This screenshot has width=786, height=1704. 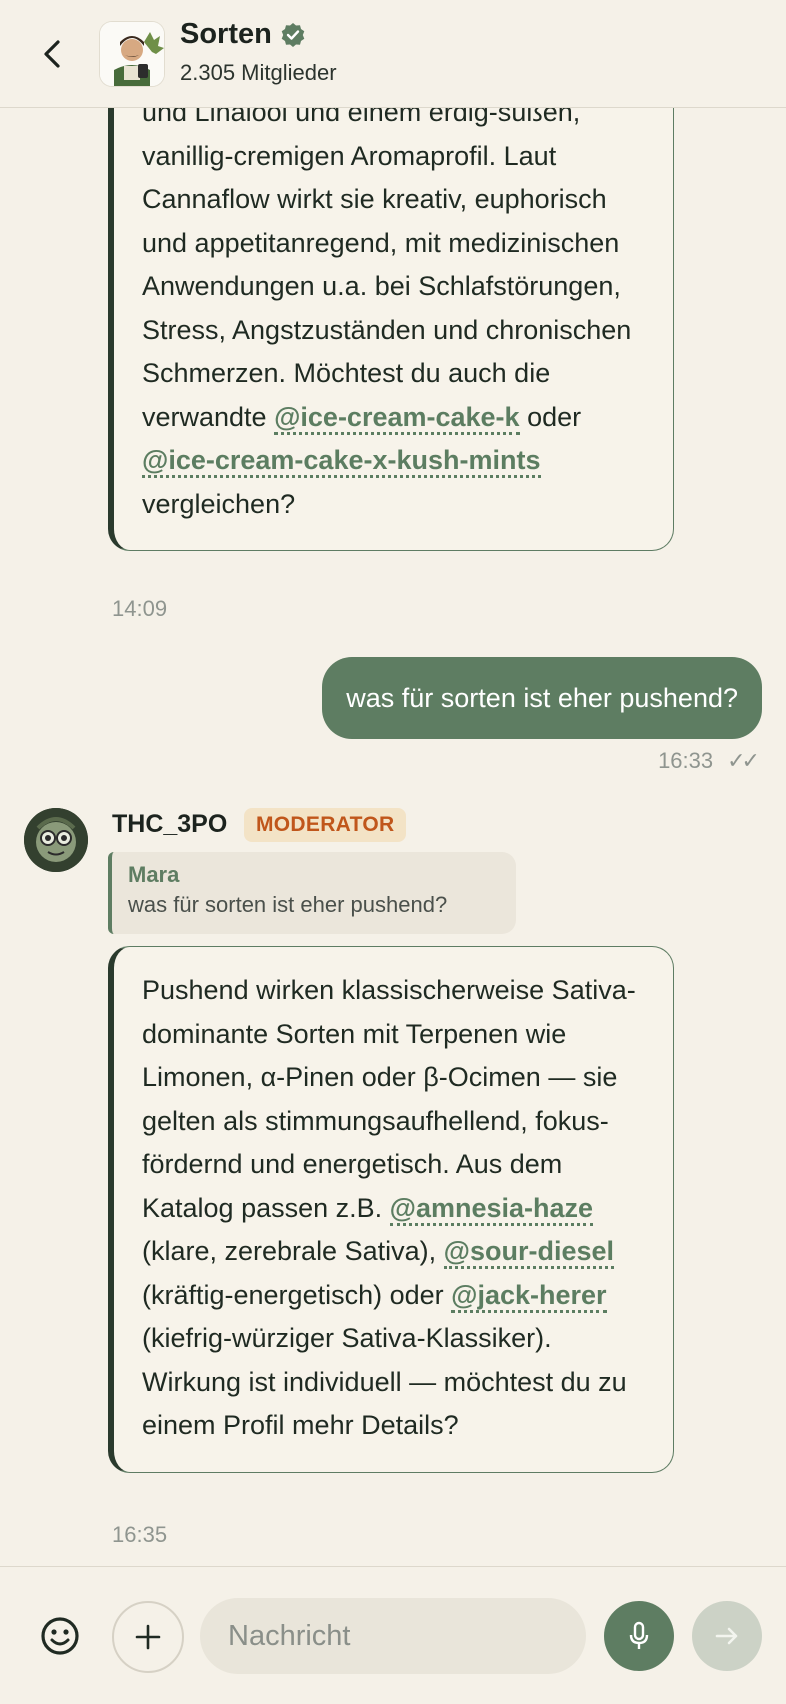 What do you see at coordinates (288, 904) in the screenshot?
I see `quote-text: was für sorten ist eher pushend?` at bounding box center [288, 904].